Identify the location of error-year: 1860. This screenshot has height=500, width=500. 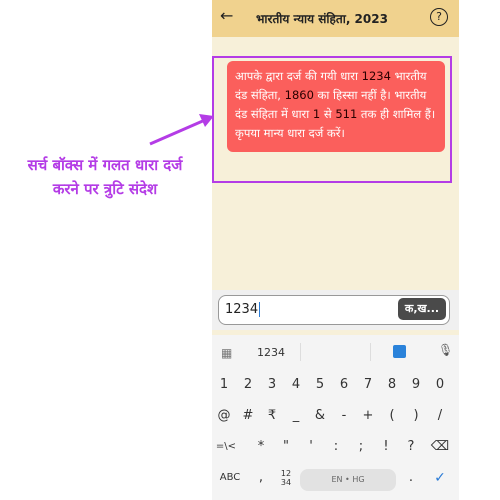
(299, 95).